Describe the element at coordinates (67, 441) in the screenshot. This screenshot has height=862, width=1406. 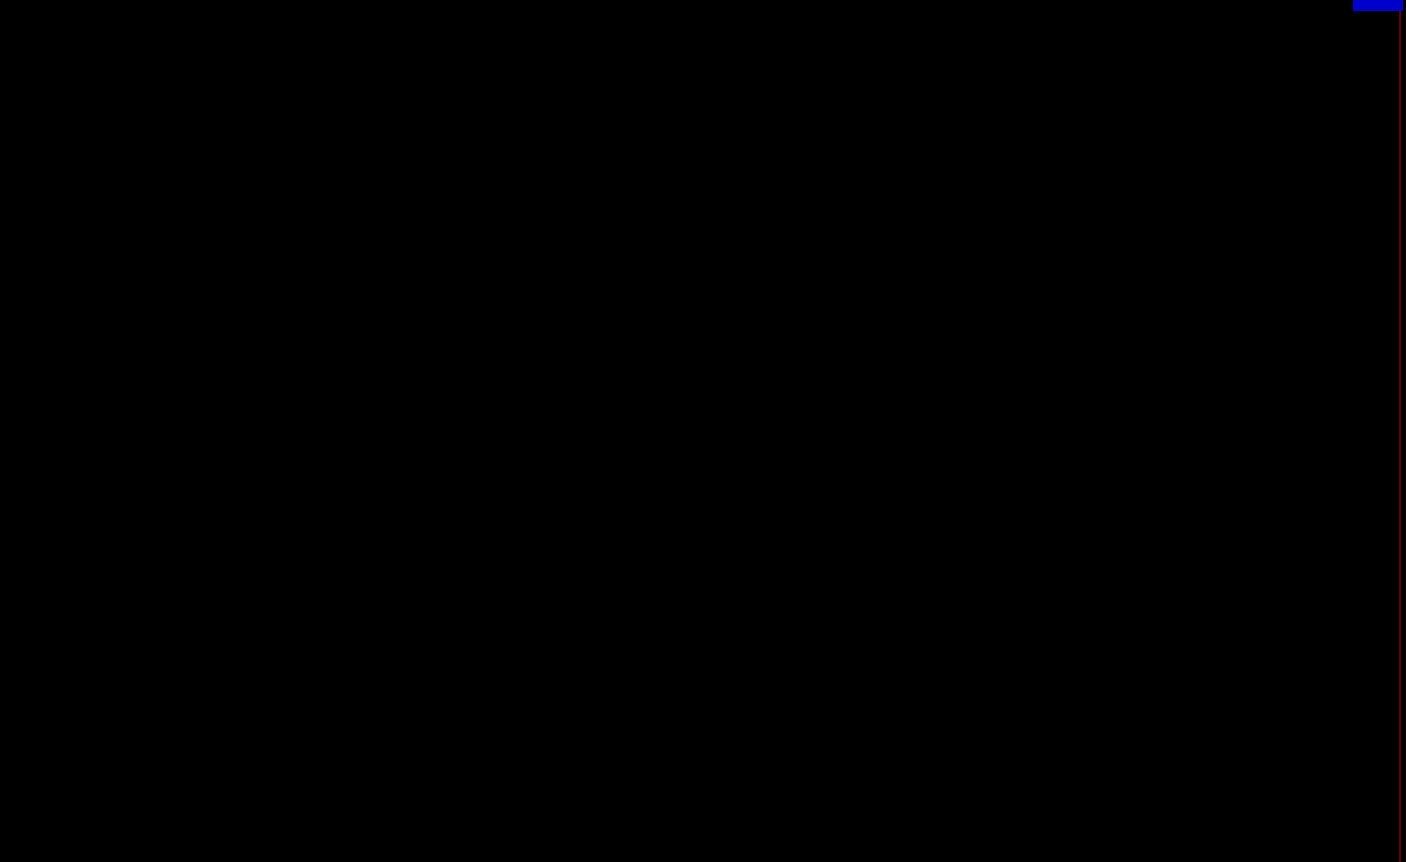
I see `indicator-item-bottom-flash` at that location.